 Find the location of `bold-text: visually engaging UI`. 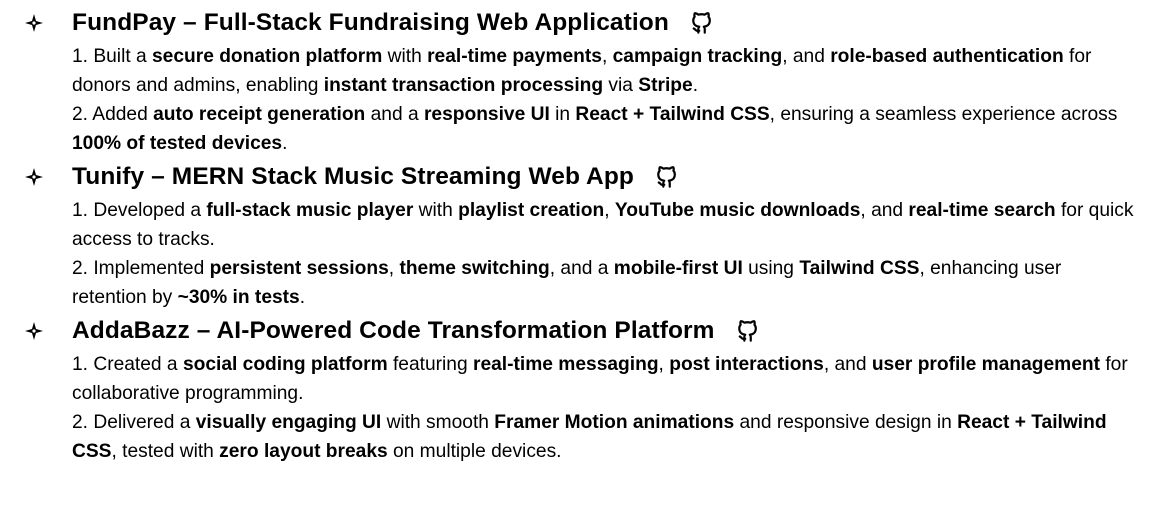

bold-text: visually engaging UI is located at coordinates (288, 422).